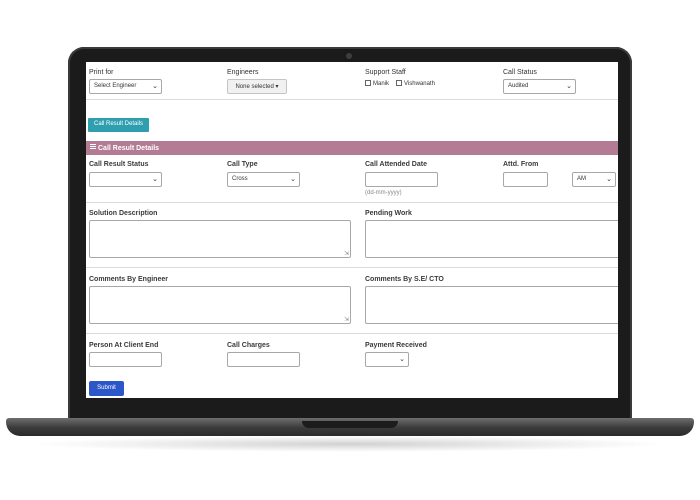 The height and width of the screenshot is (500, 700). What do you see at coordinates (396, 345) in the screenshot?
I see `payment-received-label: Payment Received` at bounding box center [396, 345].